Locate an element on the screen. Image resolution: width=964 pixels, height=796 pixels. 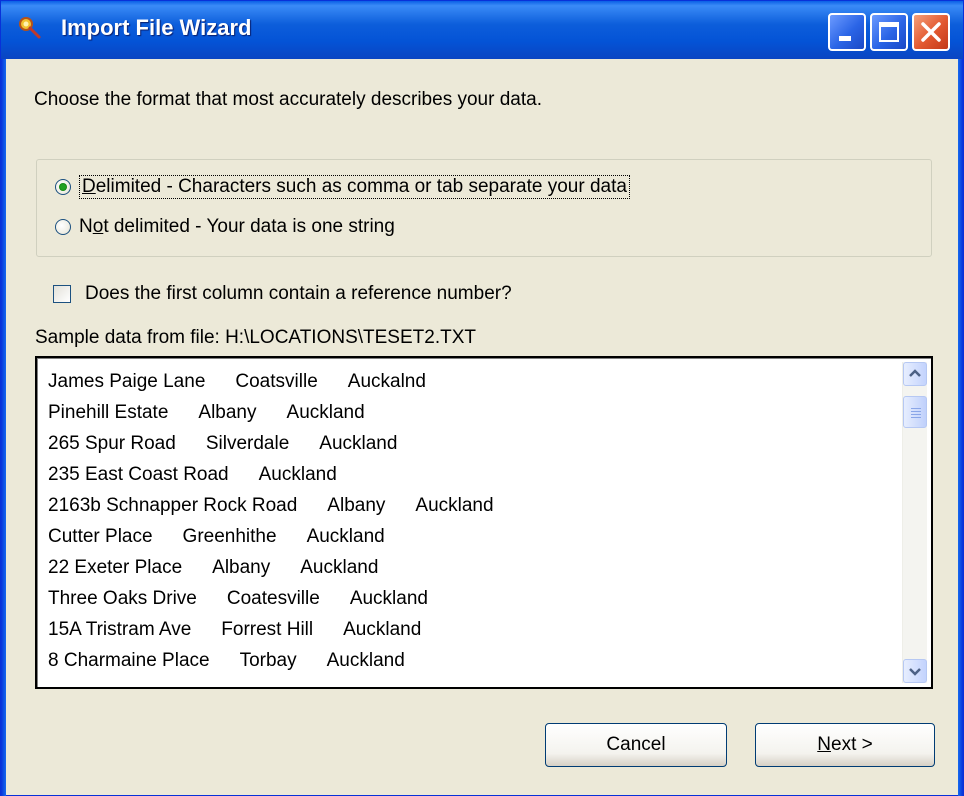
next-label: ext > is located at coordinates (852, 744).